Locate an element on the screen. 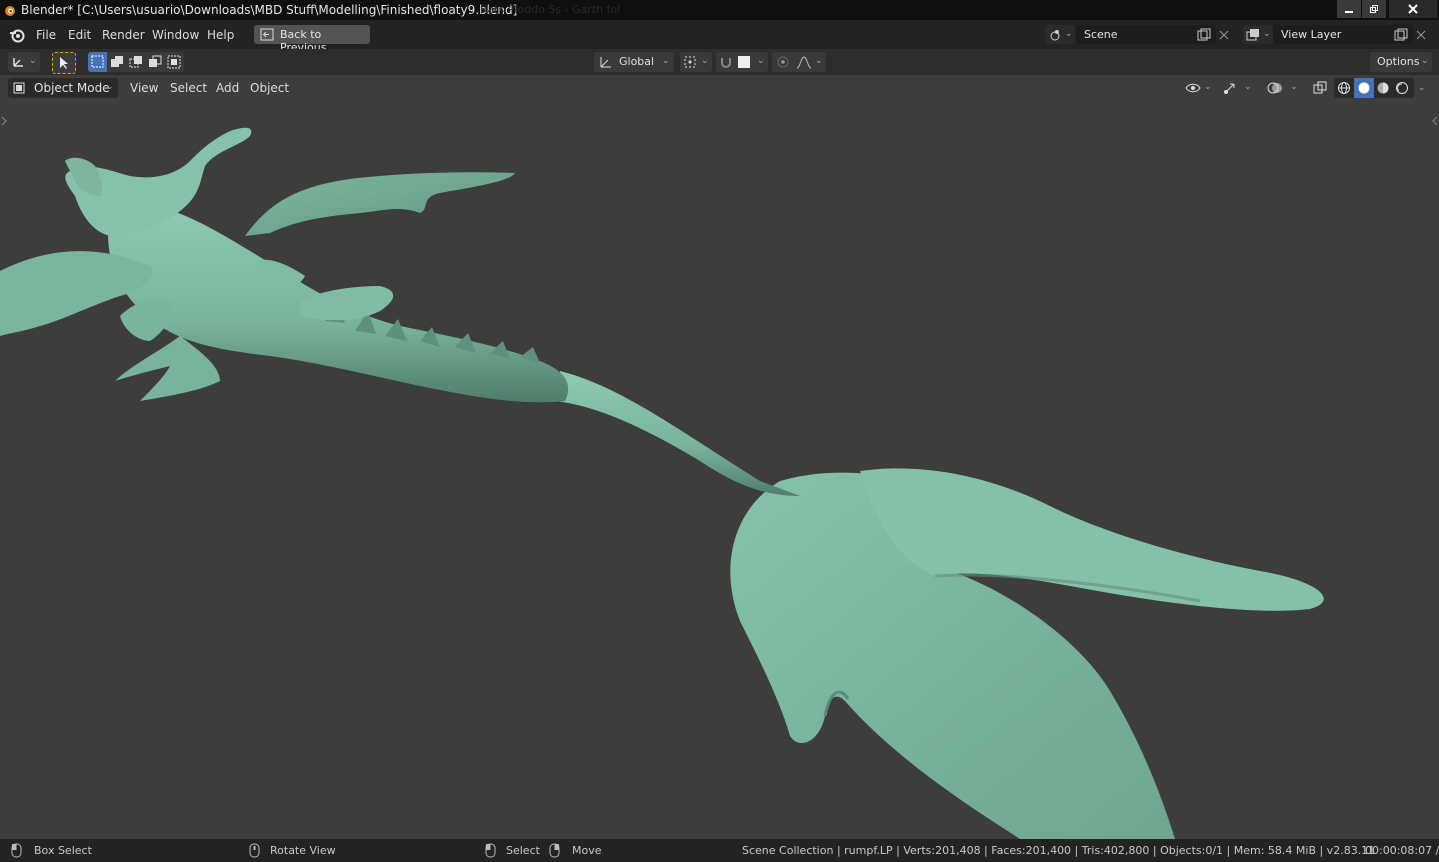 The image size is (1439, 862). back-to-previous-button: Back to Previous is located at coordinates (312, 39).